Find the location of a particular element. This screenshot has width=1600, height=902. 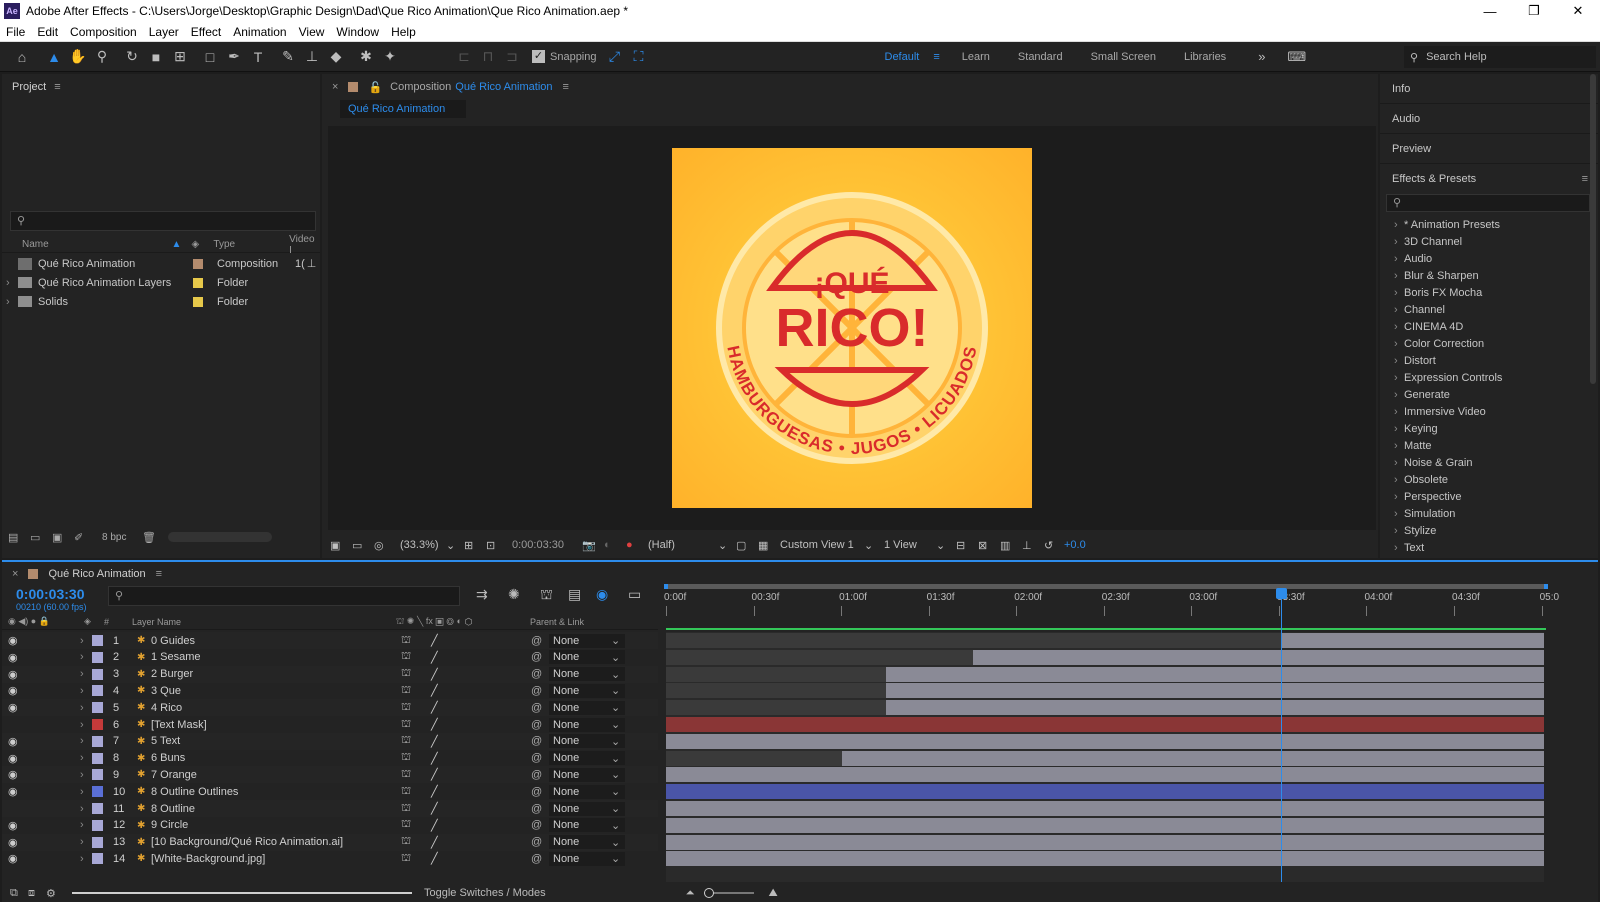

layer-name: [Text Mask] is located at coordinates (276, 725).